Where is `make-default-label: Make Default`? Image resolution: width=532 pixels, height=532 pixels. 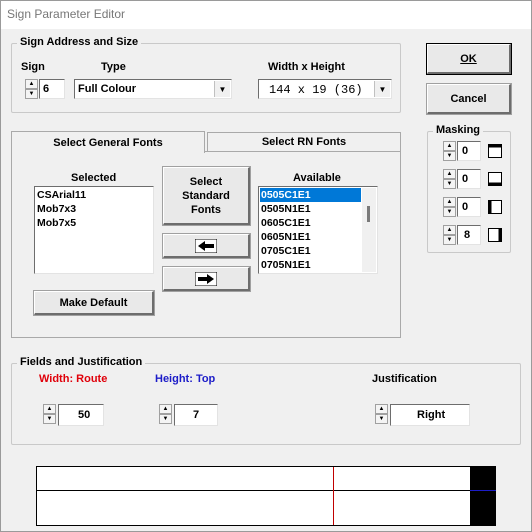
make-default-label: Make Default is located at coordinates (93, 302).